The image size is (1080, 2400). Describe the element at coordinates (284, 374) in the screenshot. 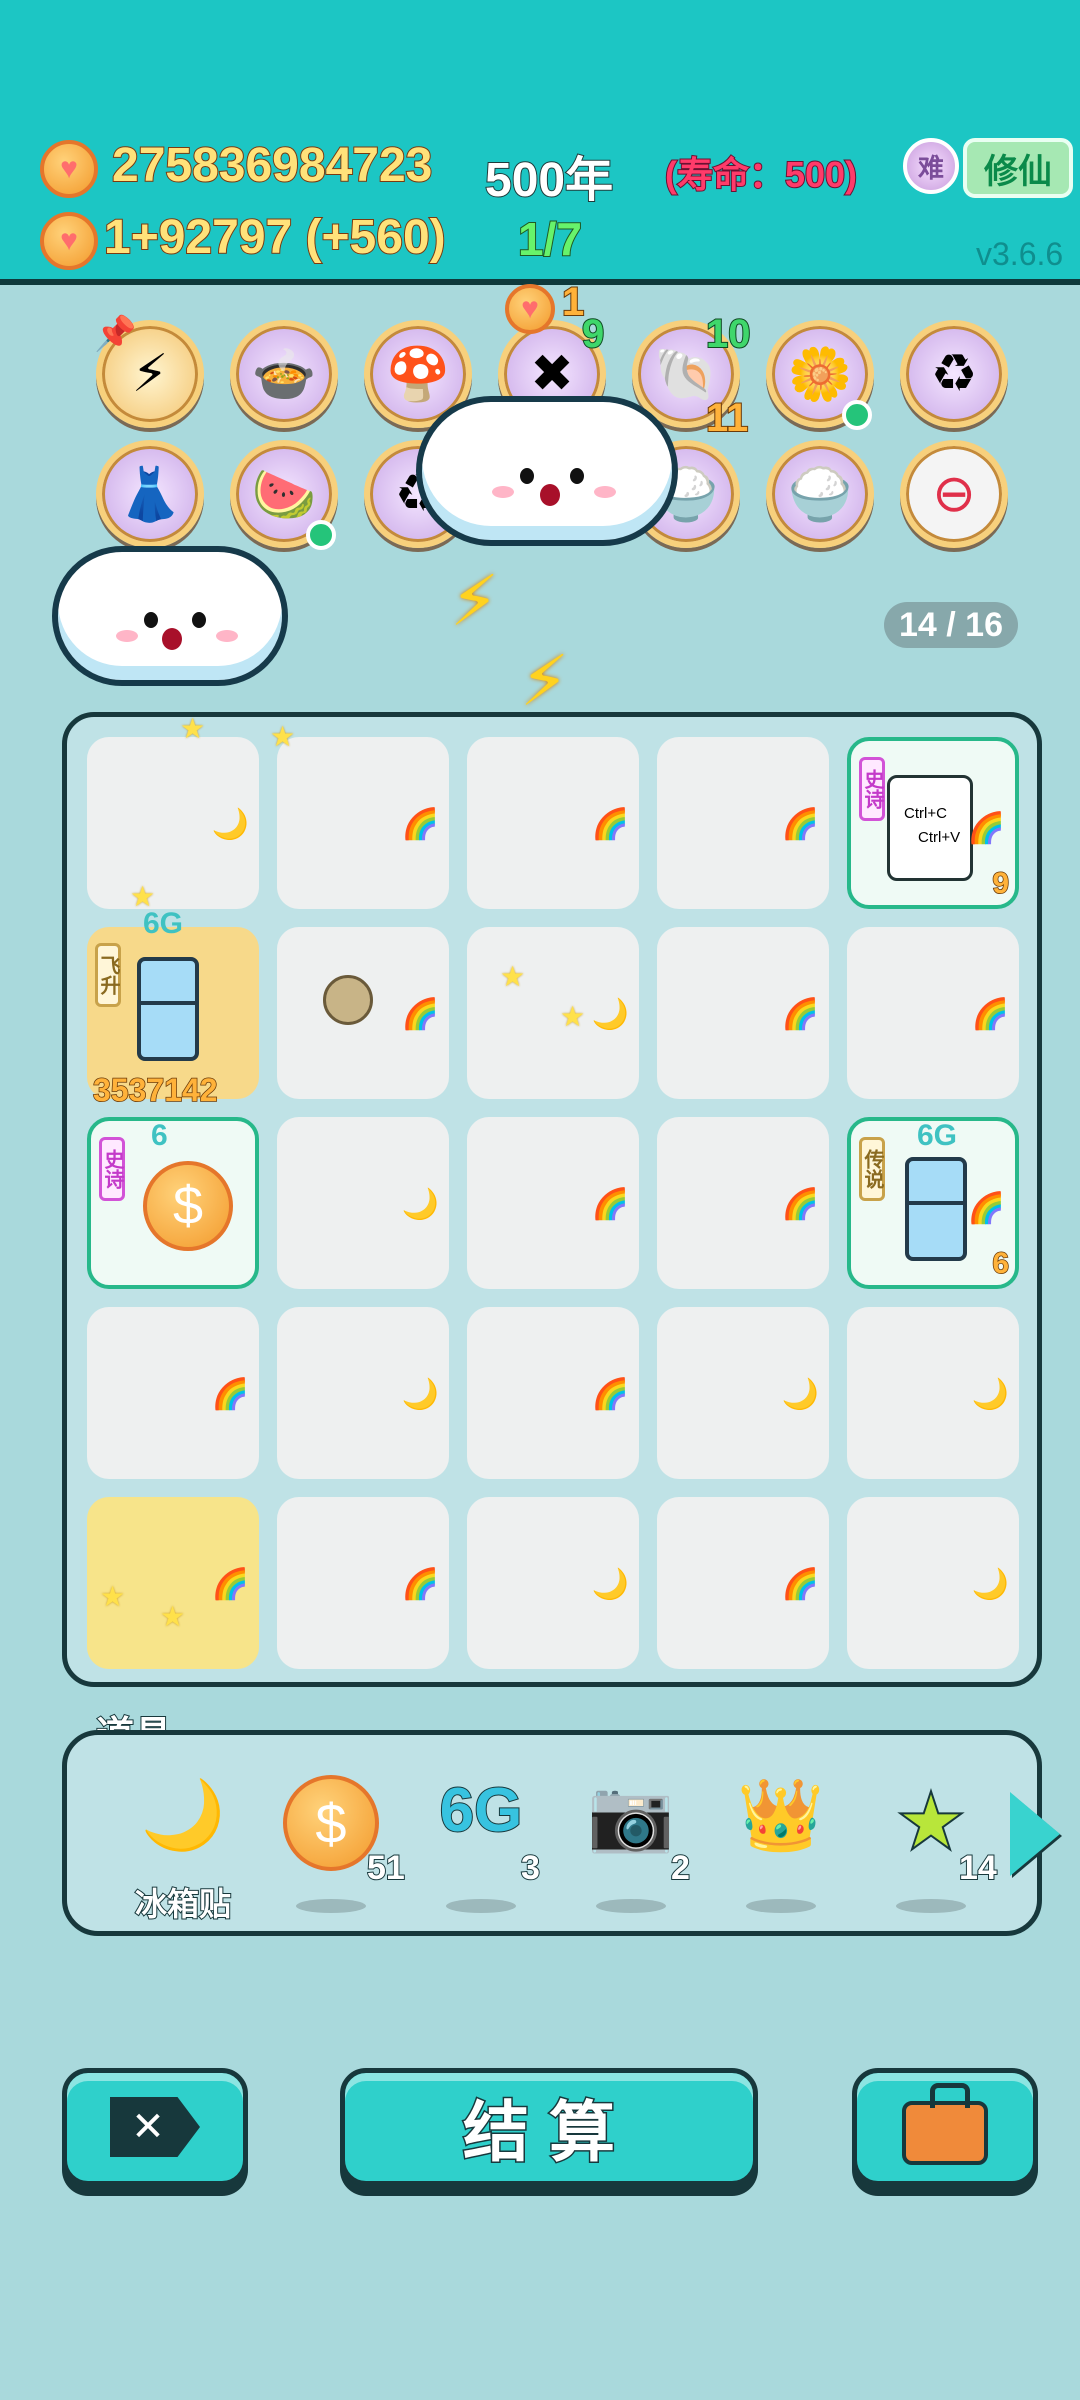

I see `rice-cooker-ability: 🍲` at that location.